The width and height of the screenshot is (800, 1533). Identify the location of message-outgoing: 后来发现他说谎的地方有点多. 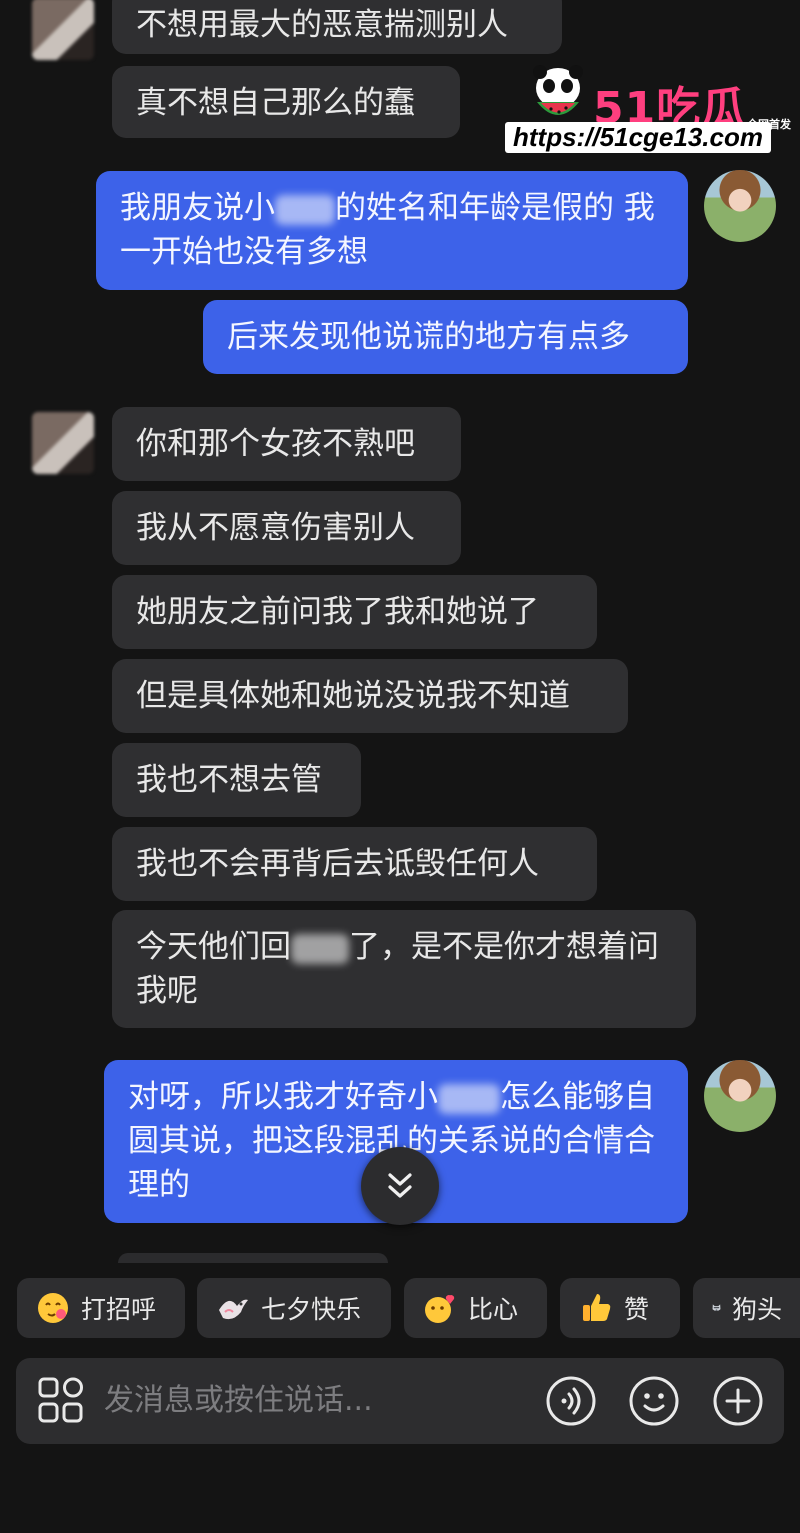
(445, 337).